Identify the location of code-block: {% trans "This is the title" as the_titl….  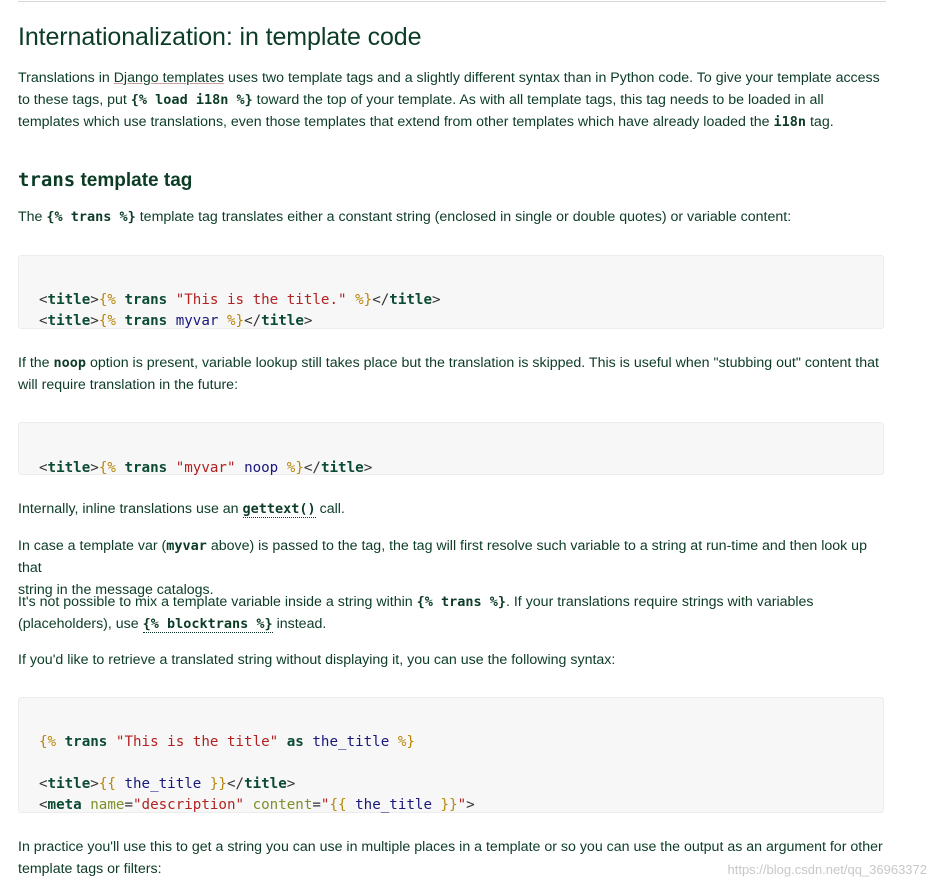
(451, 755).